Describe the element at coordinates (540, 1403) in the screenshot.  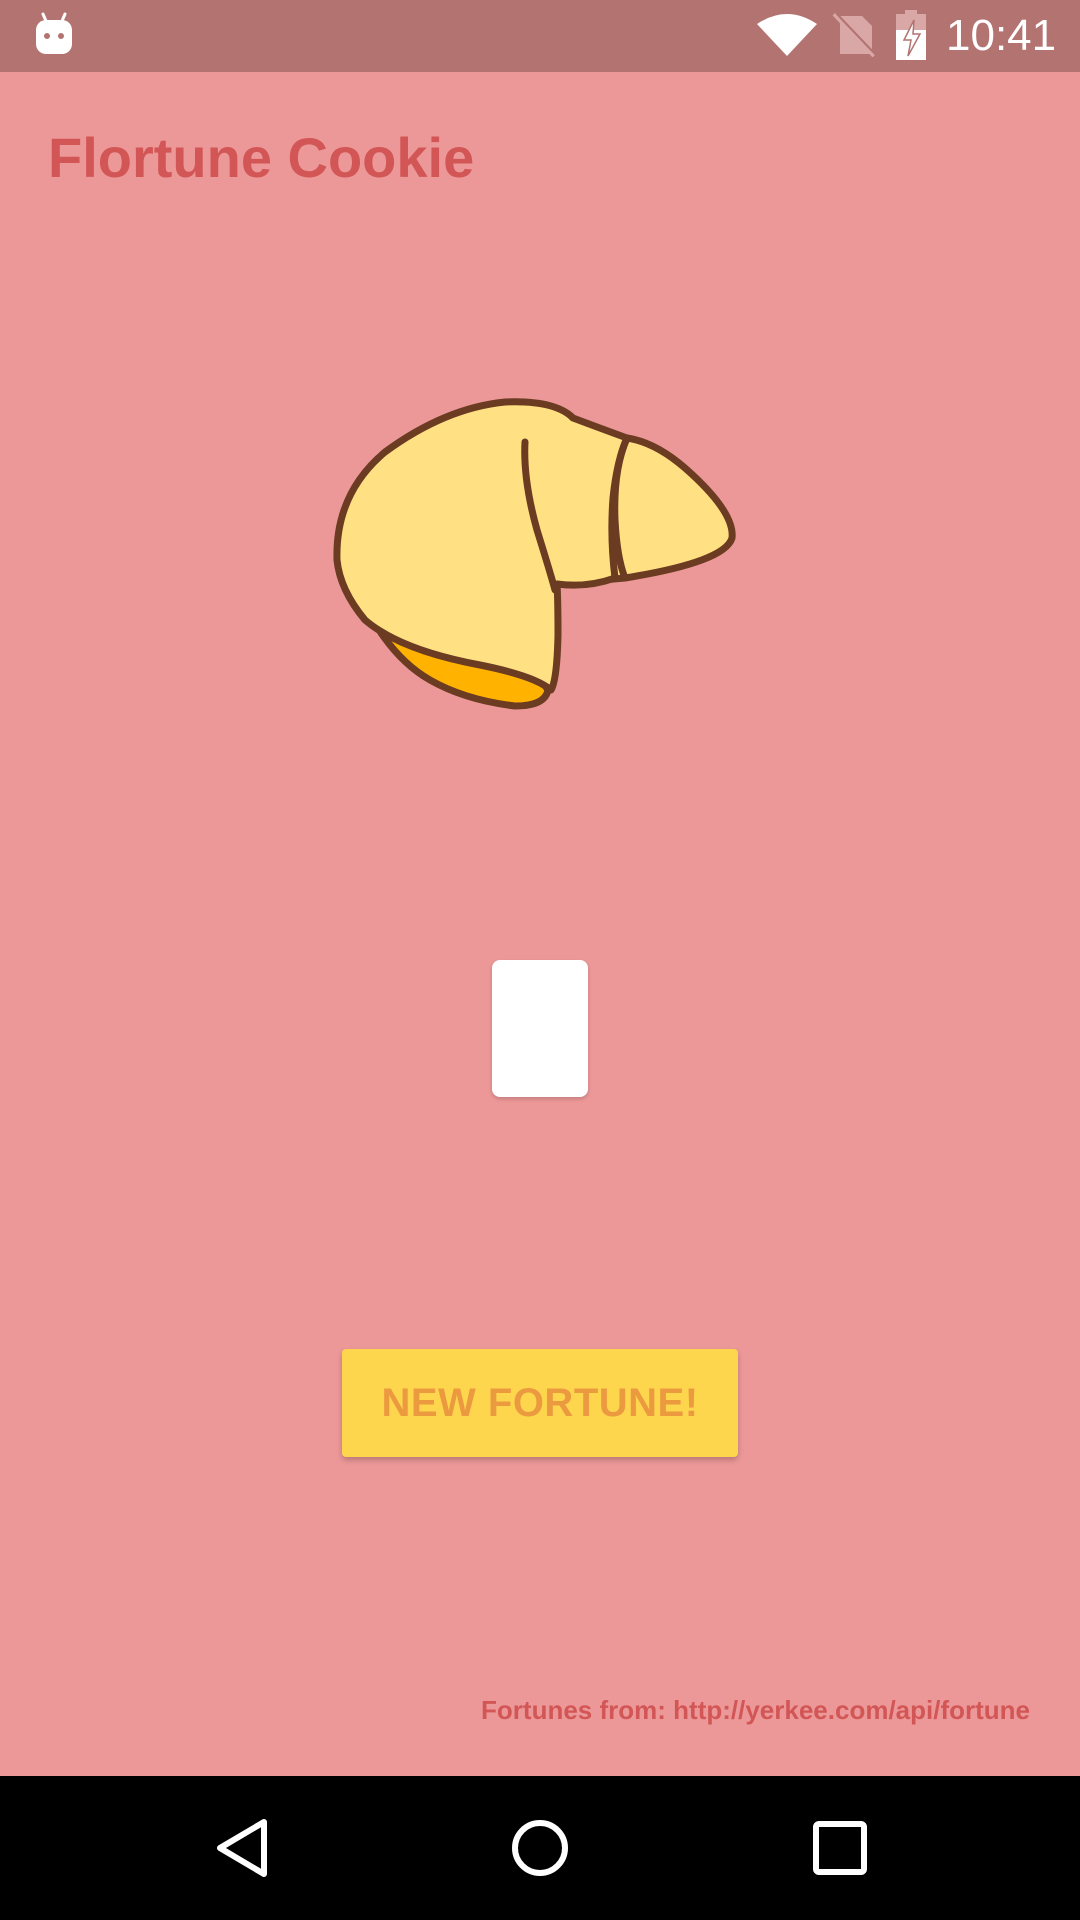
I see `new-fortune-button: NEW FORTUNE!` at that location.